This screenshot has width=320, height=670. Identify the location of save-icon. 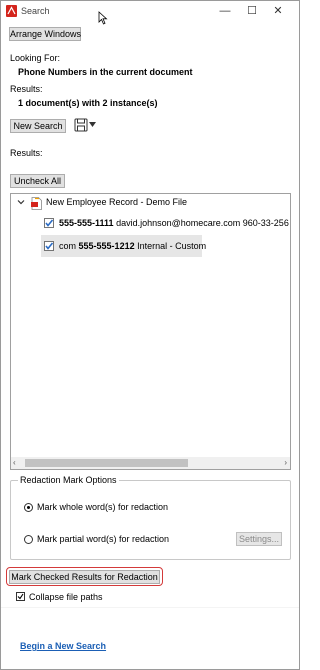
(81, 125).